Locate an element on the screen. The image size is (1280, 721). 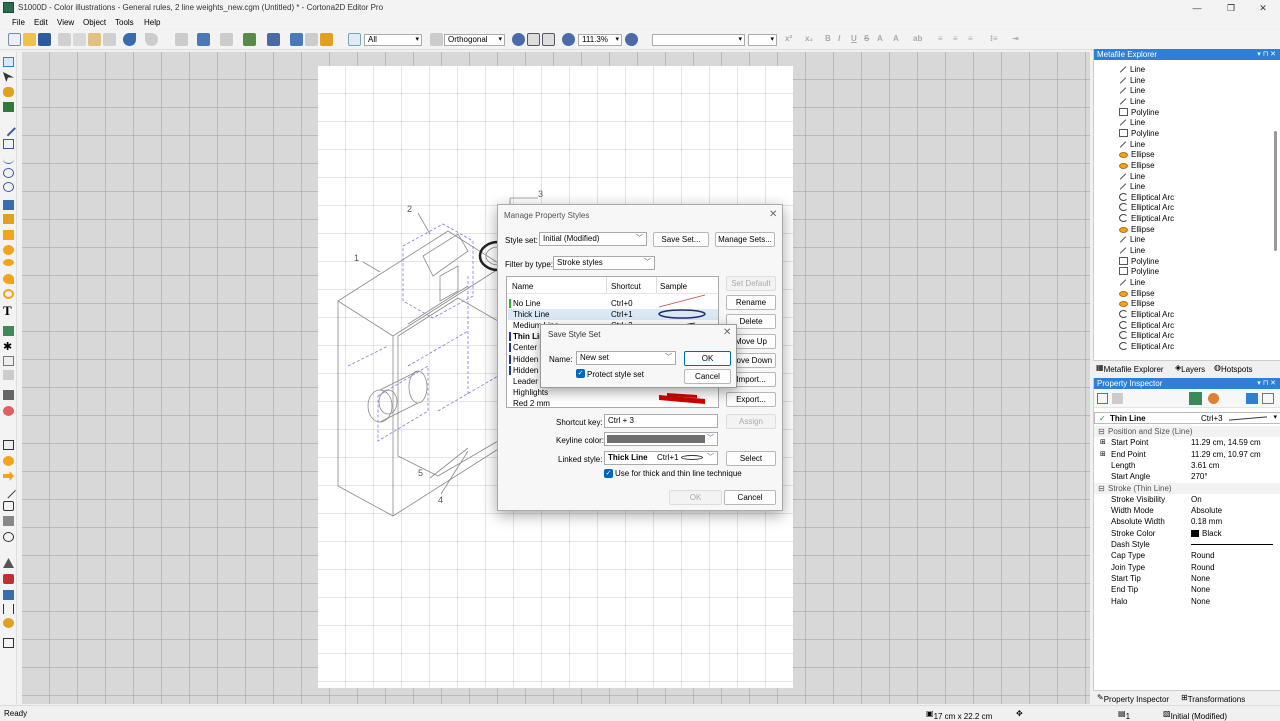
polyline-tool-icon is located at coordinates (8, 144).